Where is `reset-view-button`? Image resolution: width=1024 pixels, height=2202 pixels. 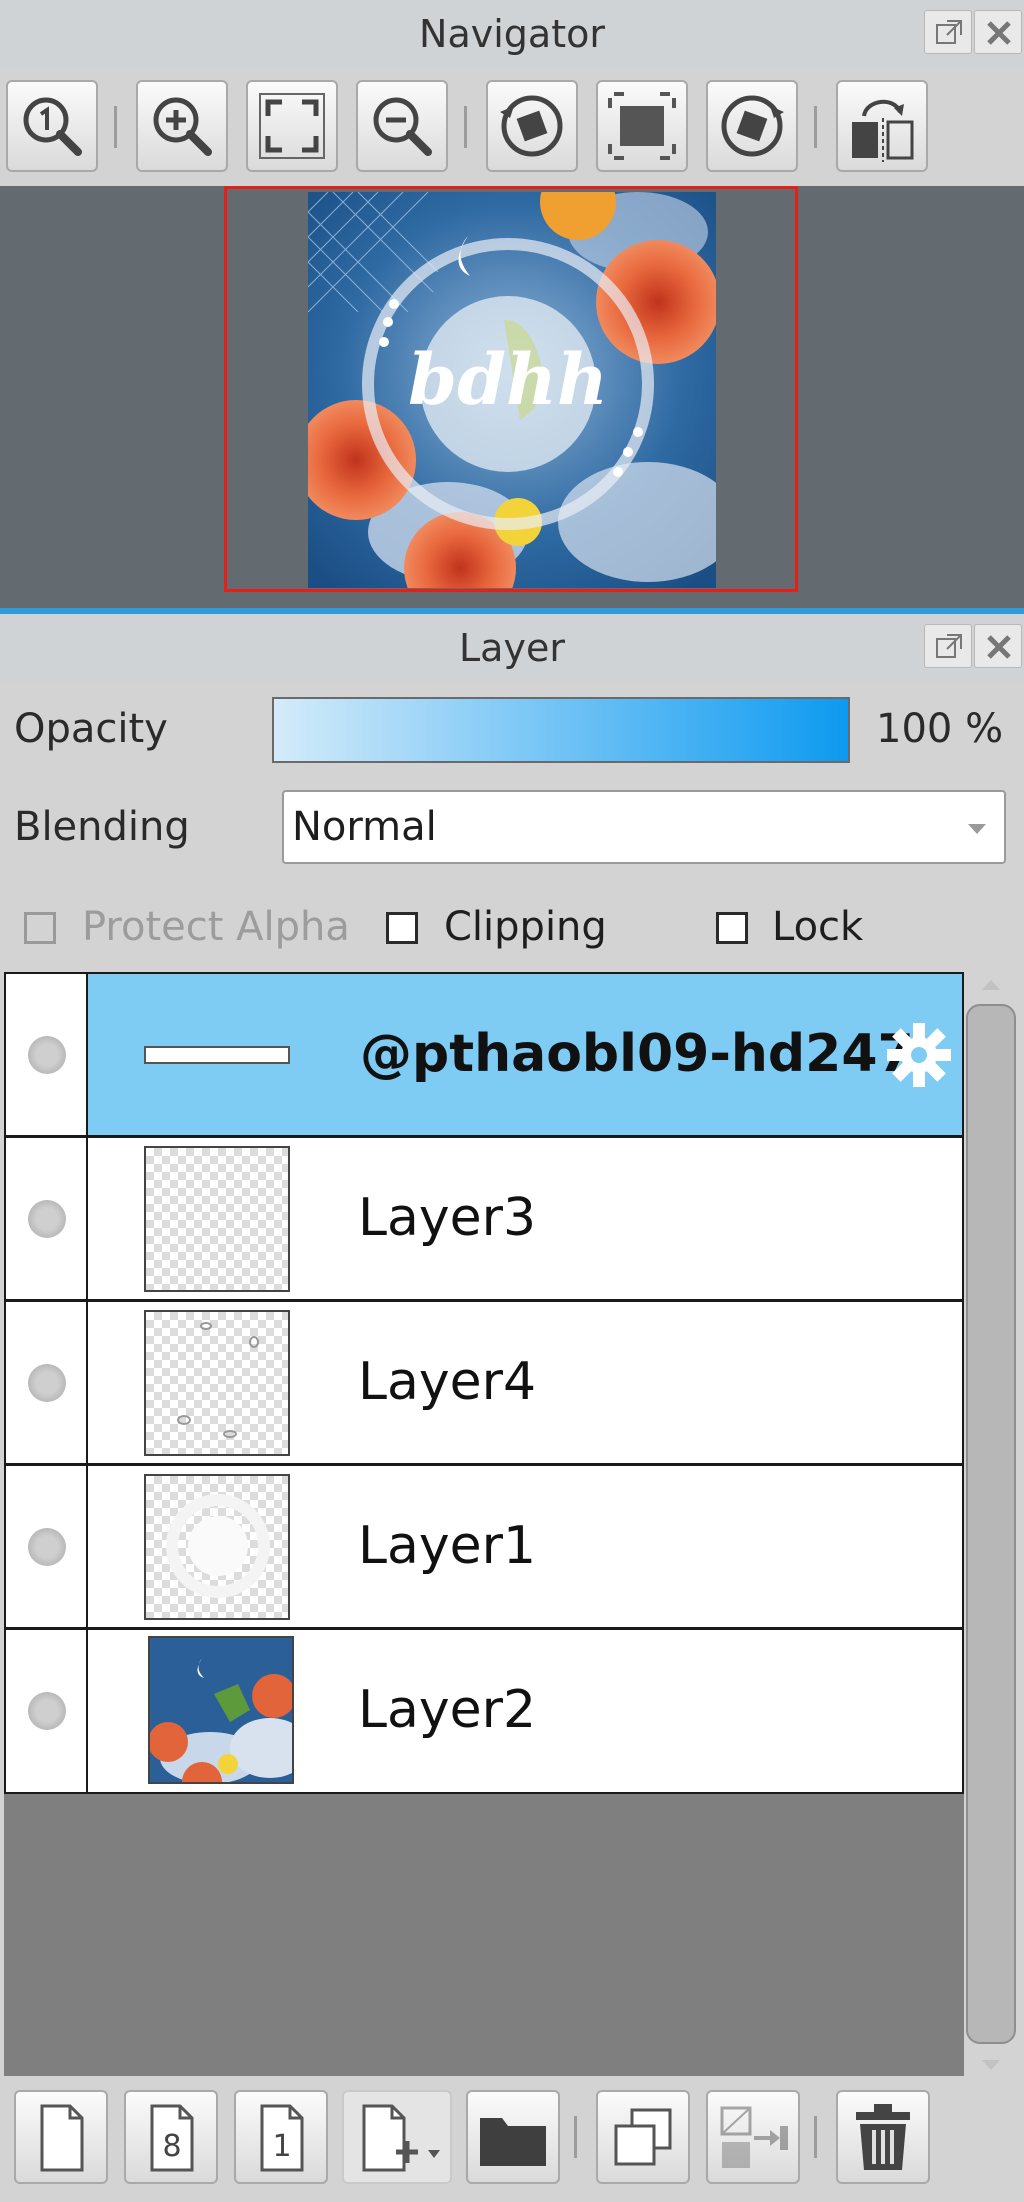 reset-view-button is located at coordinates (642, 126).